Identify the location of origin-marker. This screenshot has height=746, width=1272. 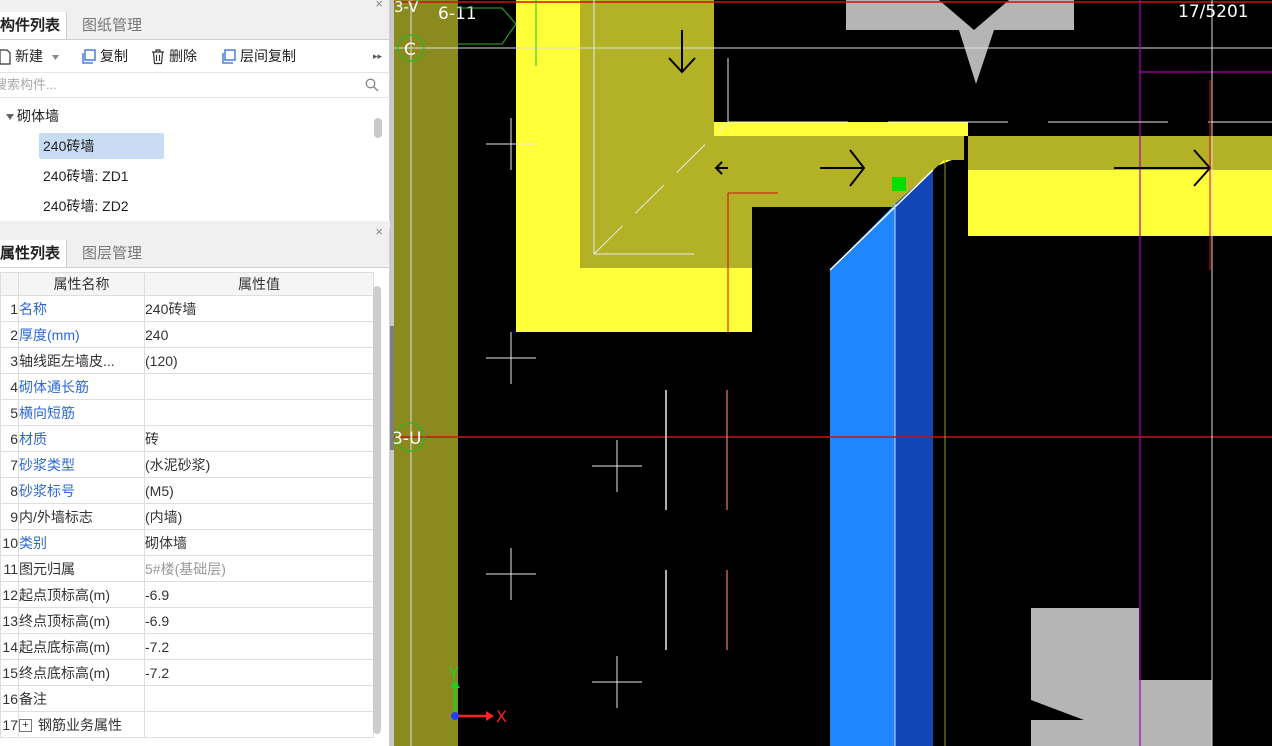
(455, 716).